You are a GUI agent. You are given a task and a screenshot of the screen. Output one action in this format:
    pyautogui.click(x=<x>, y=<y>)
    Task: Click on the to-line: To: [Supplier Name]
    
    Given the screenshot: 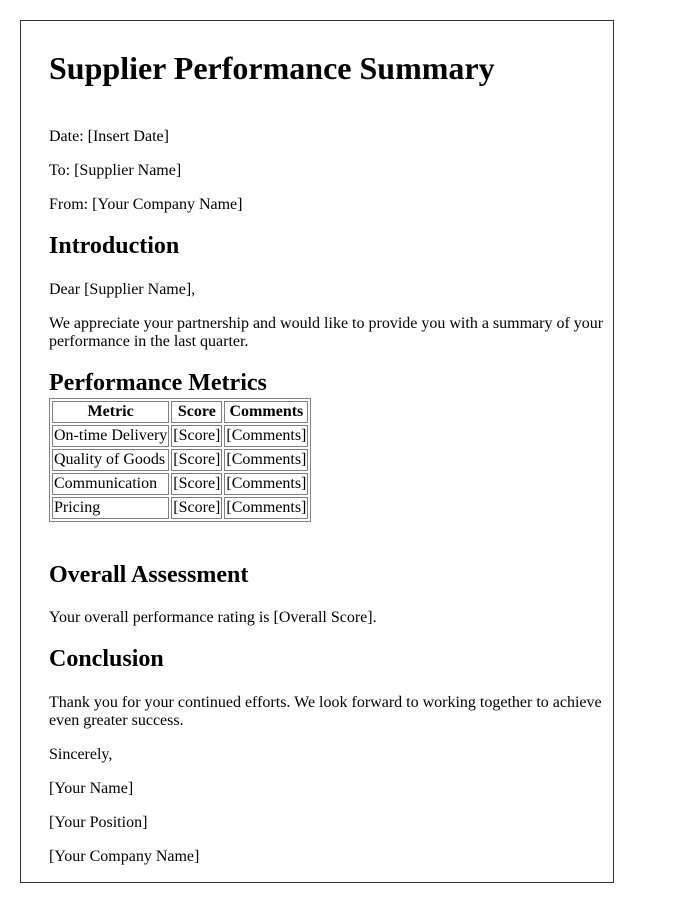 What is the action you would take?
    pyautogui.click(x=115, y=170)
    